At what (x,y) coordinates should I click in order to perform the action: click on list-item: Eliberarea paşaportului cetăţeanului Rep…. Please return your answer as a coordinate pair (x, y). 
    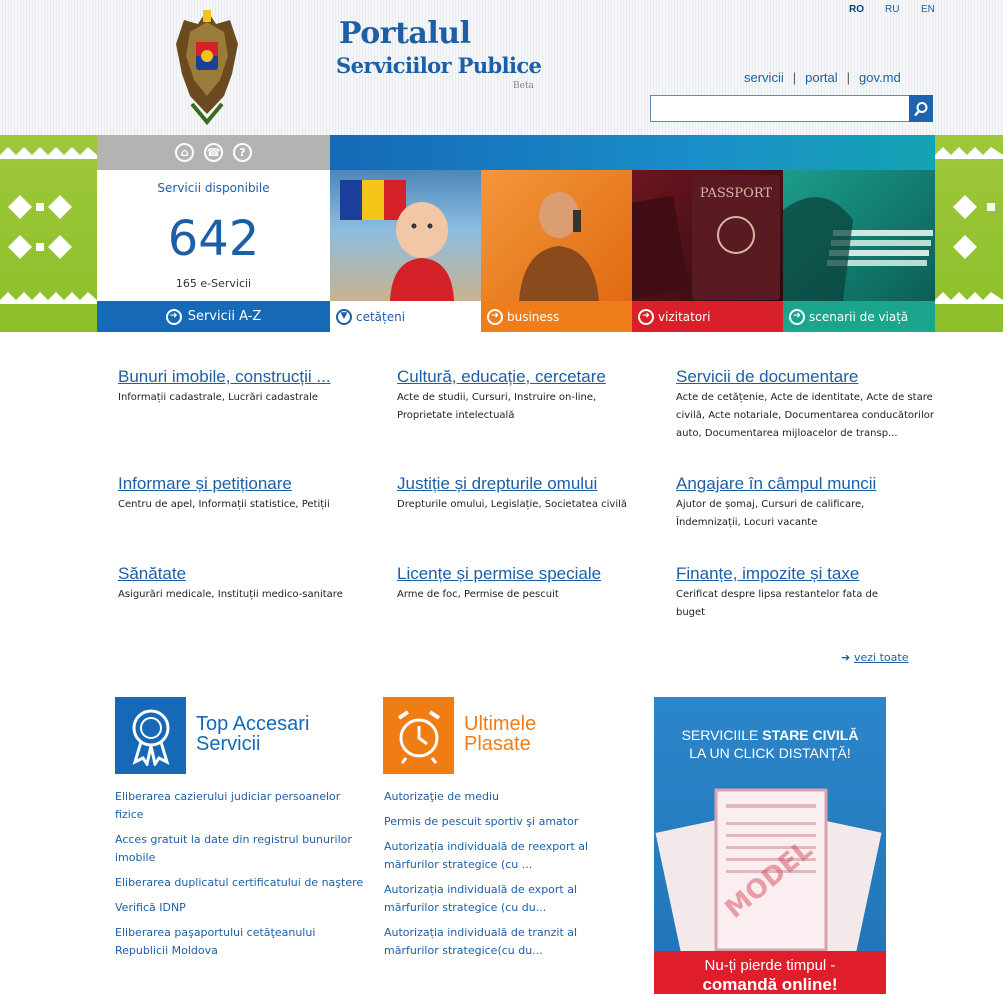
    Looking at the image, I should click on (240, 942).